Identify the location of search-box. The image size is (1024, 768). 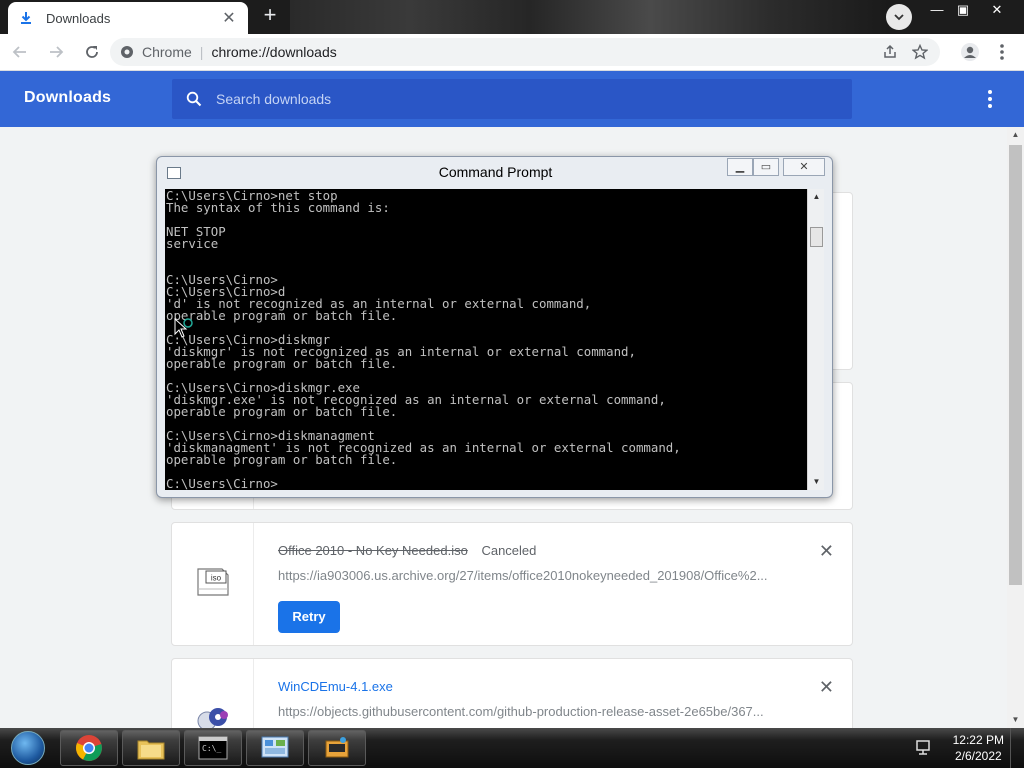
(512, 99).